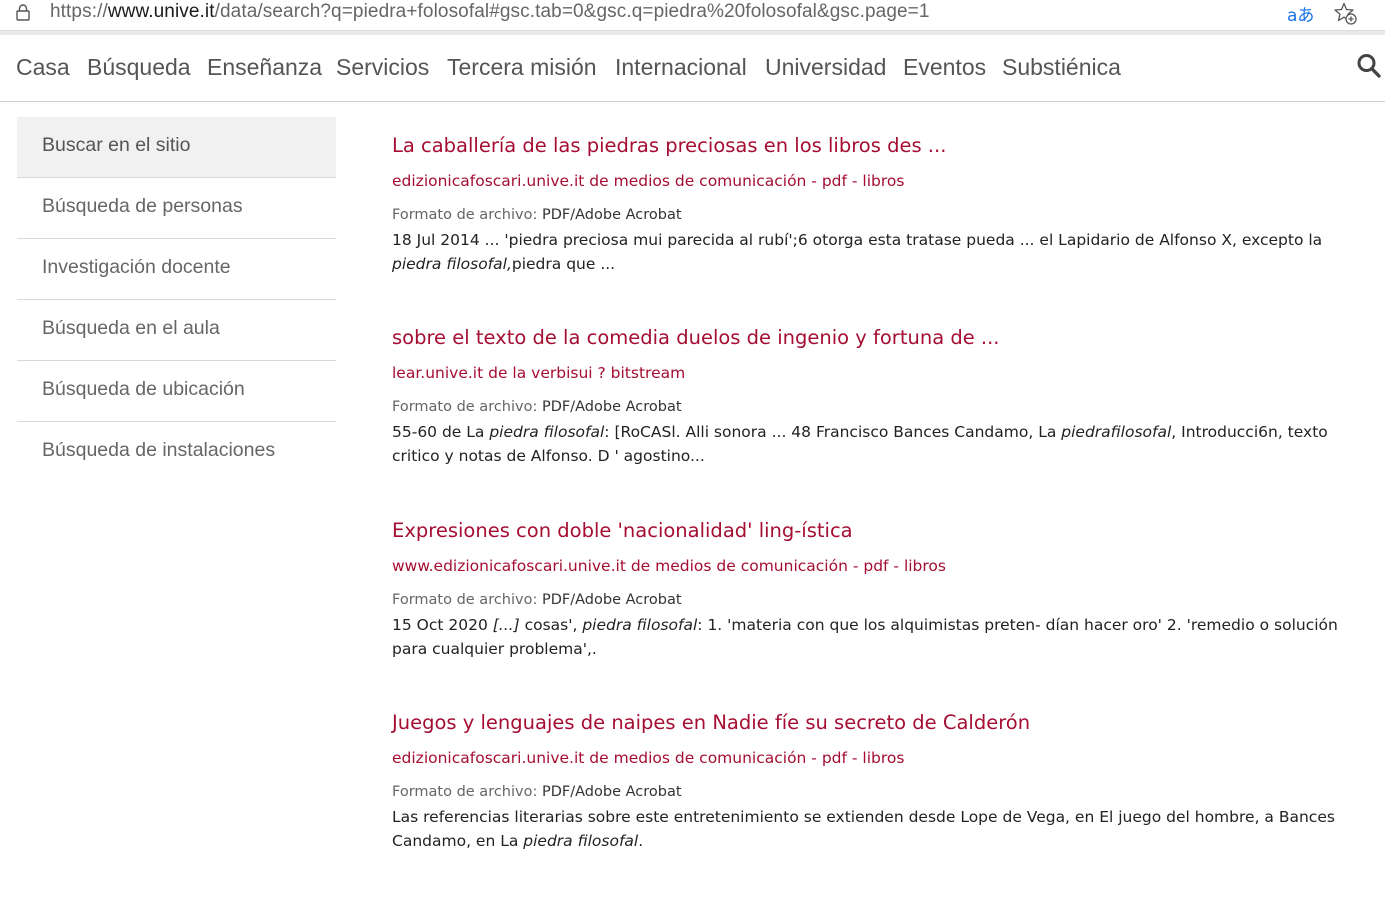 Image resolution: width=1385 pixels, height=899 pixels. What do you see at coordinates (139, 67) in the screenshot?
I see `nav-item-busqueda: Búsqueda` at bounding box center [139, 67].